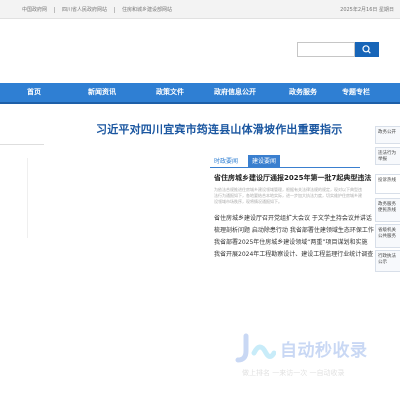 This screenshot has width=400, height=400. I want to click on search-button, so click(367, 49).